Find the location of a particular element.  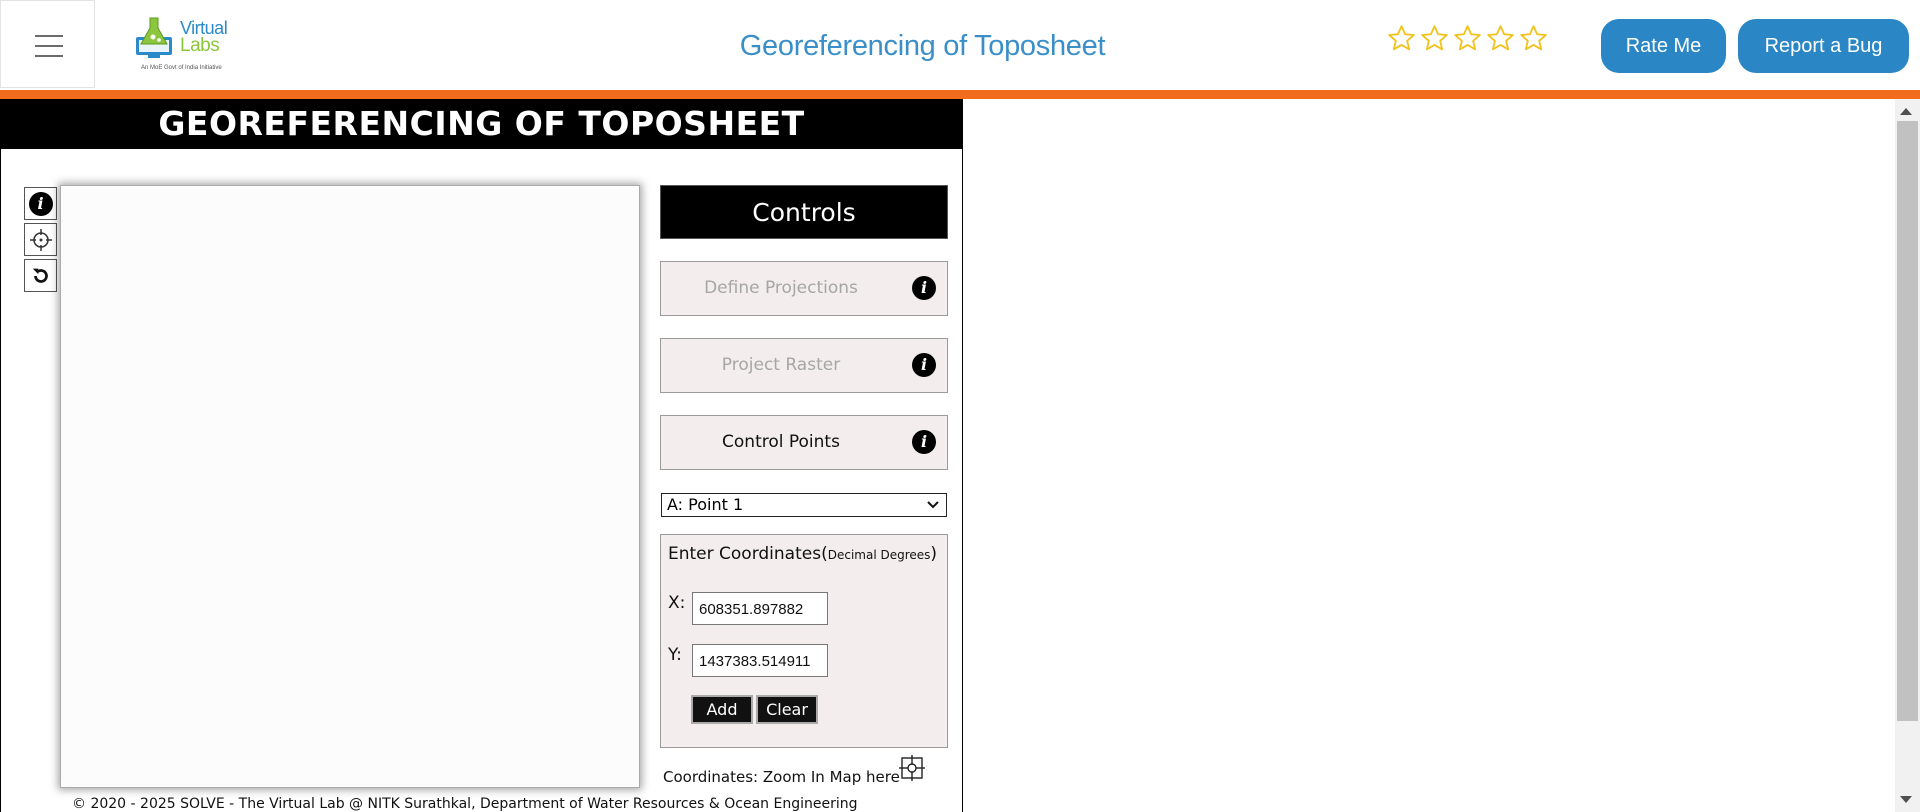

crosshair-tool-button is located at coordinates (40, 239).